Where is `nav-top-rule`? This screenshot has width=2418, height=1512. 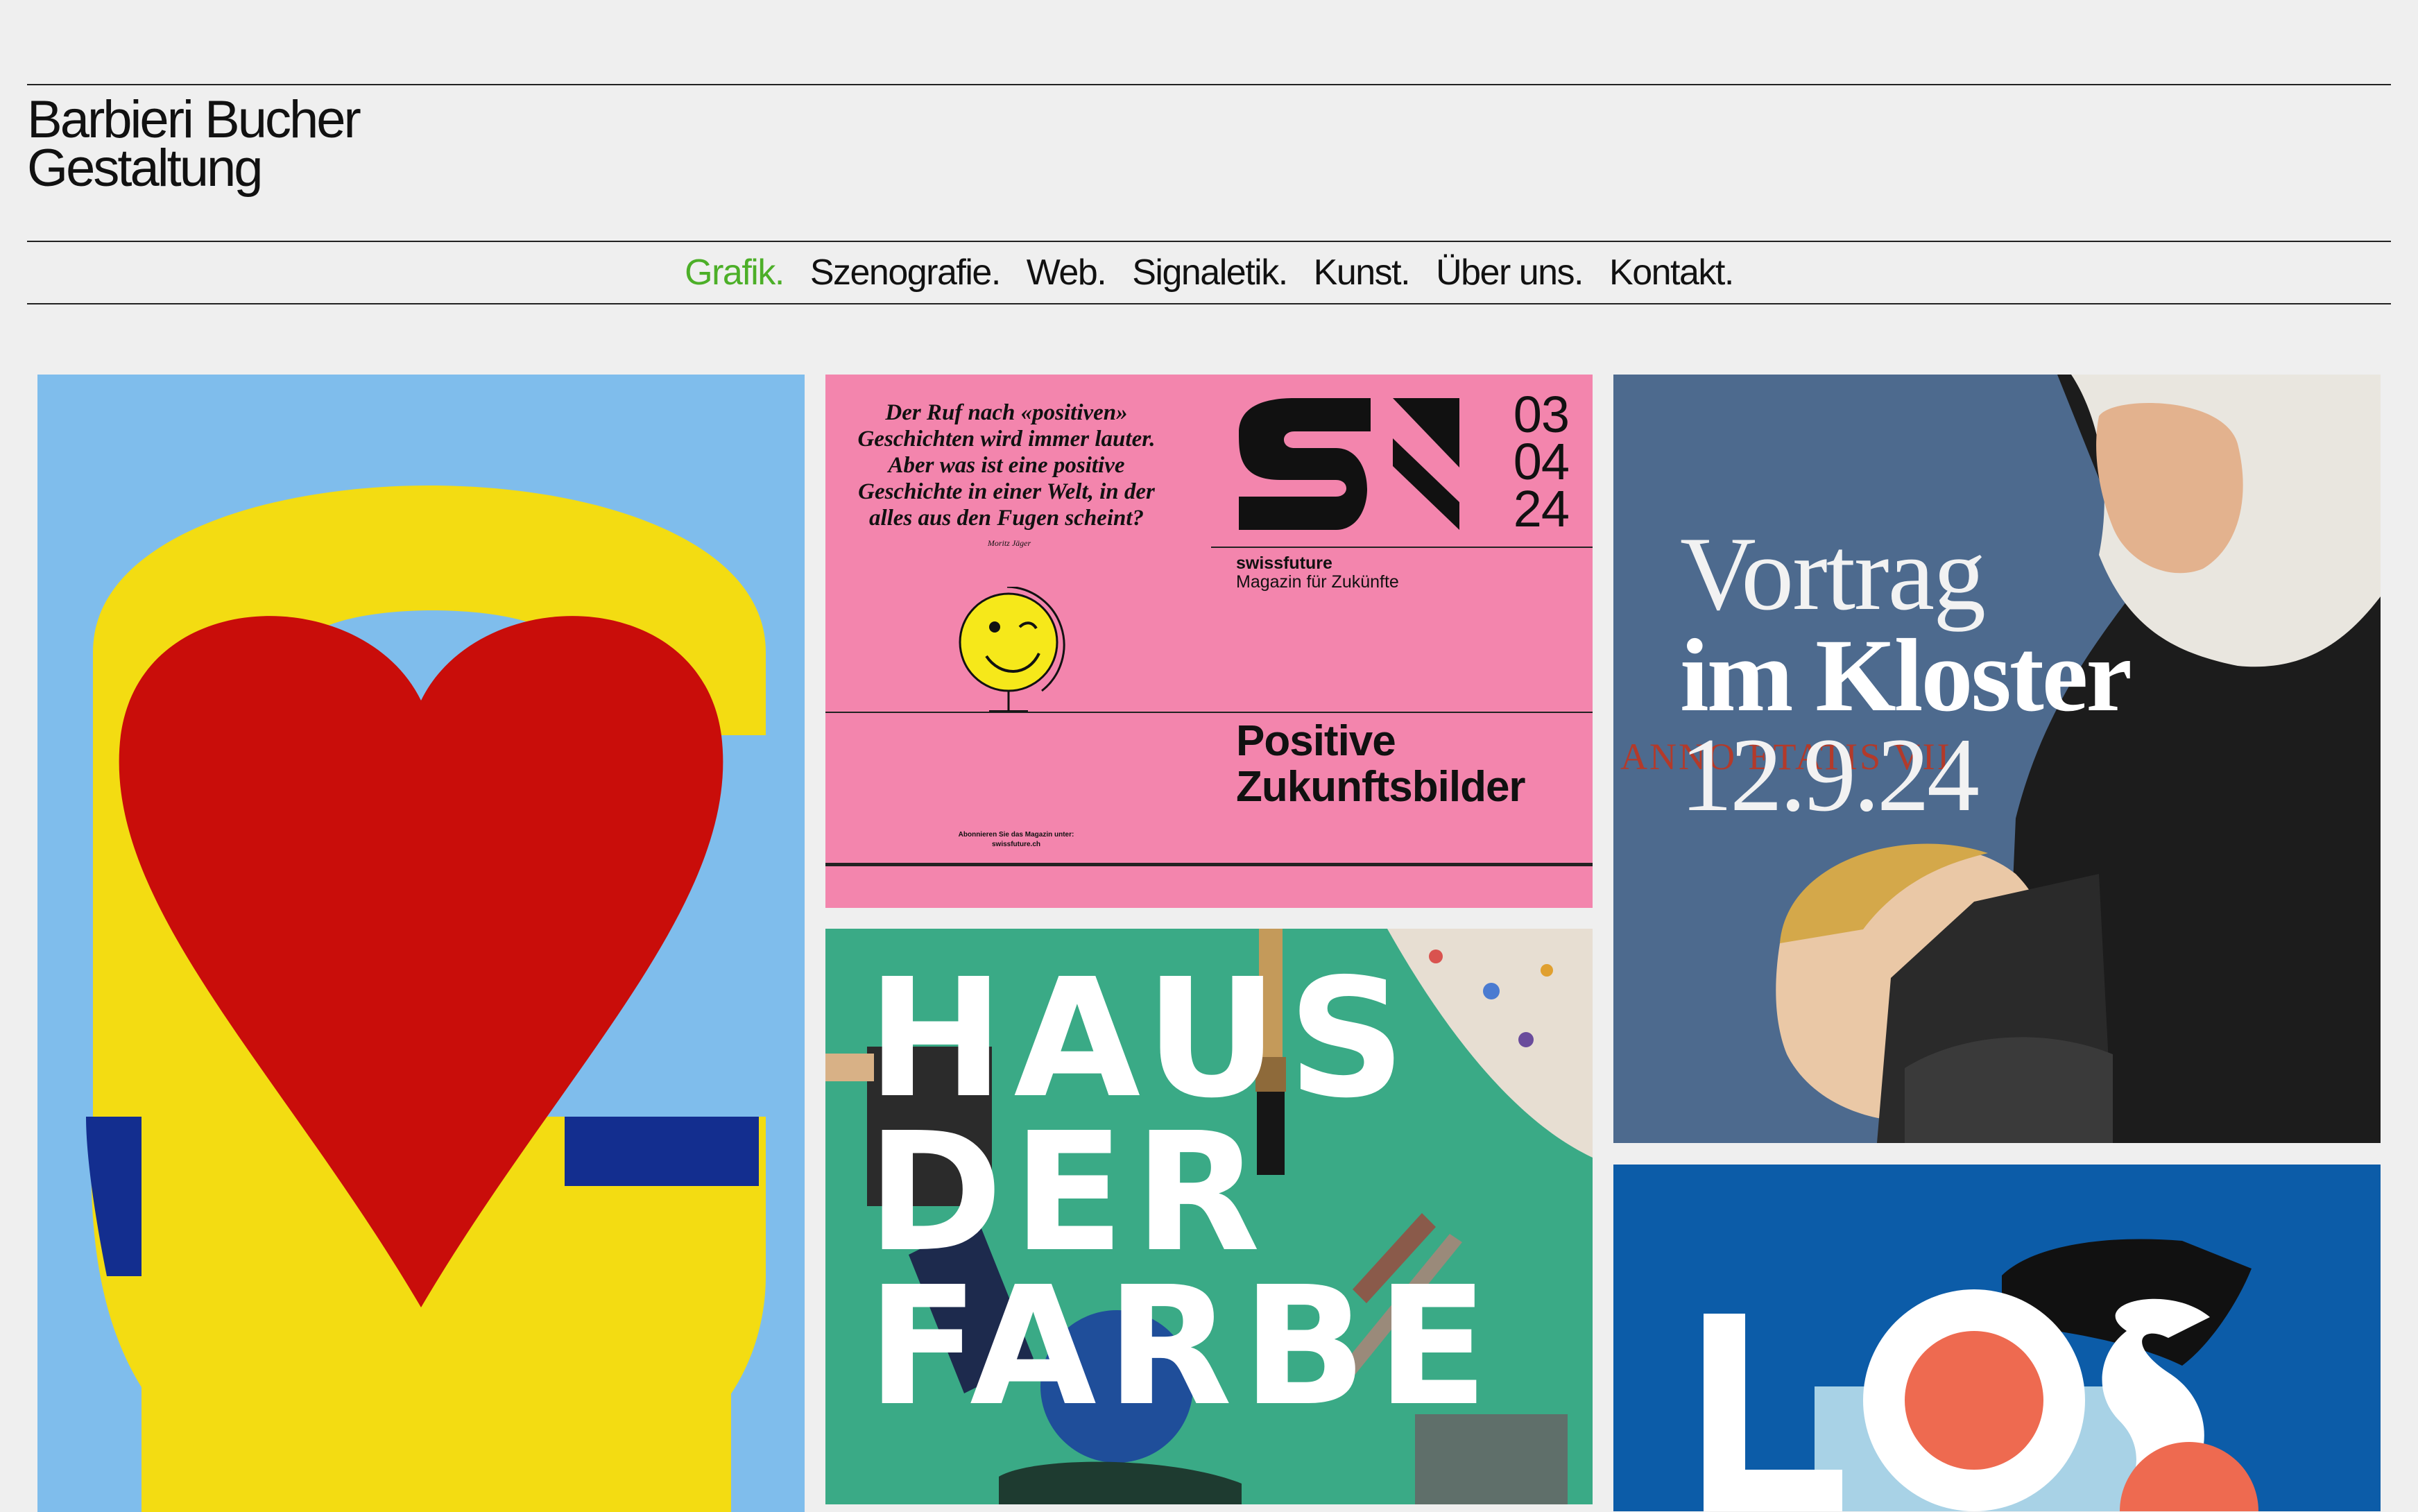 nav-top-rule is located at coordinates (1209, 242).